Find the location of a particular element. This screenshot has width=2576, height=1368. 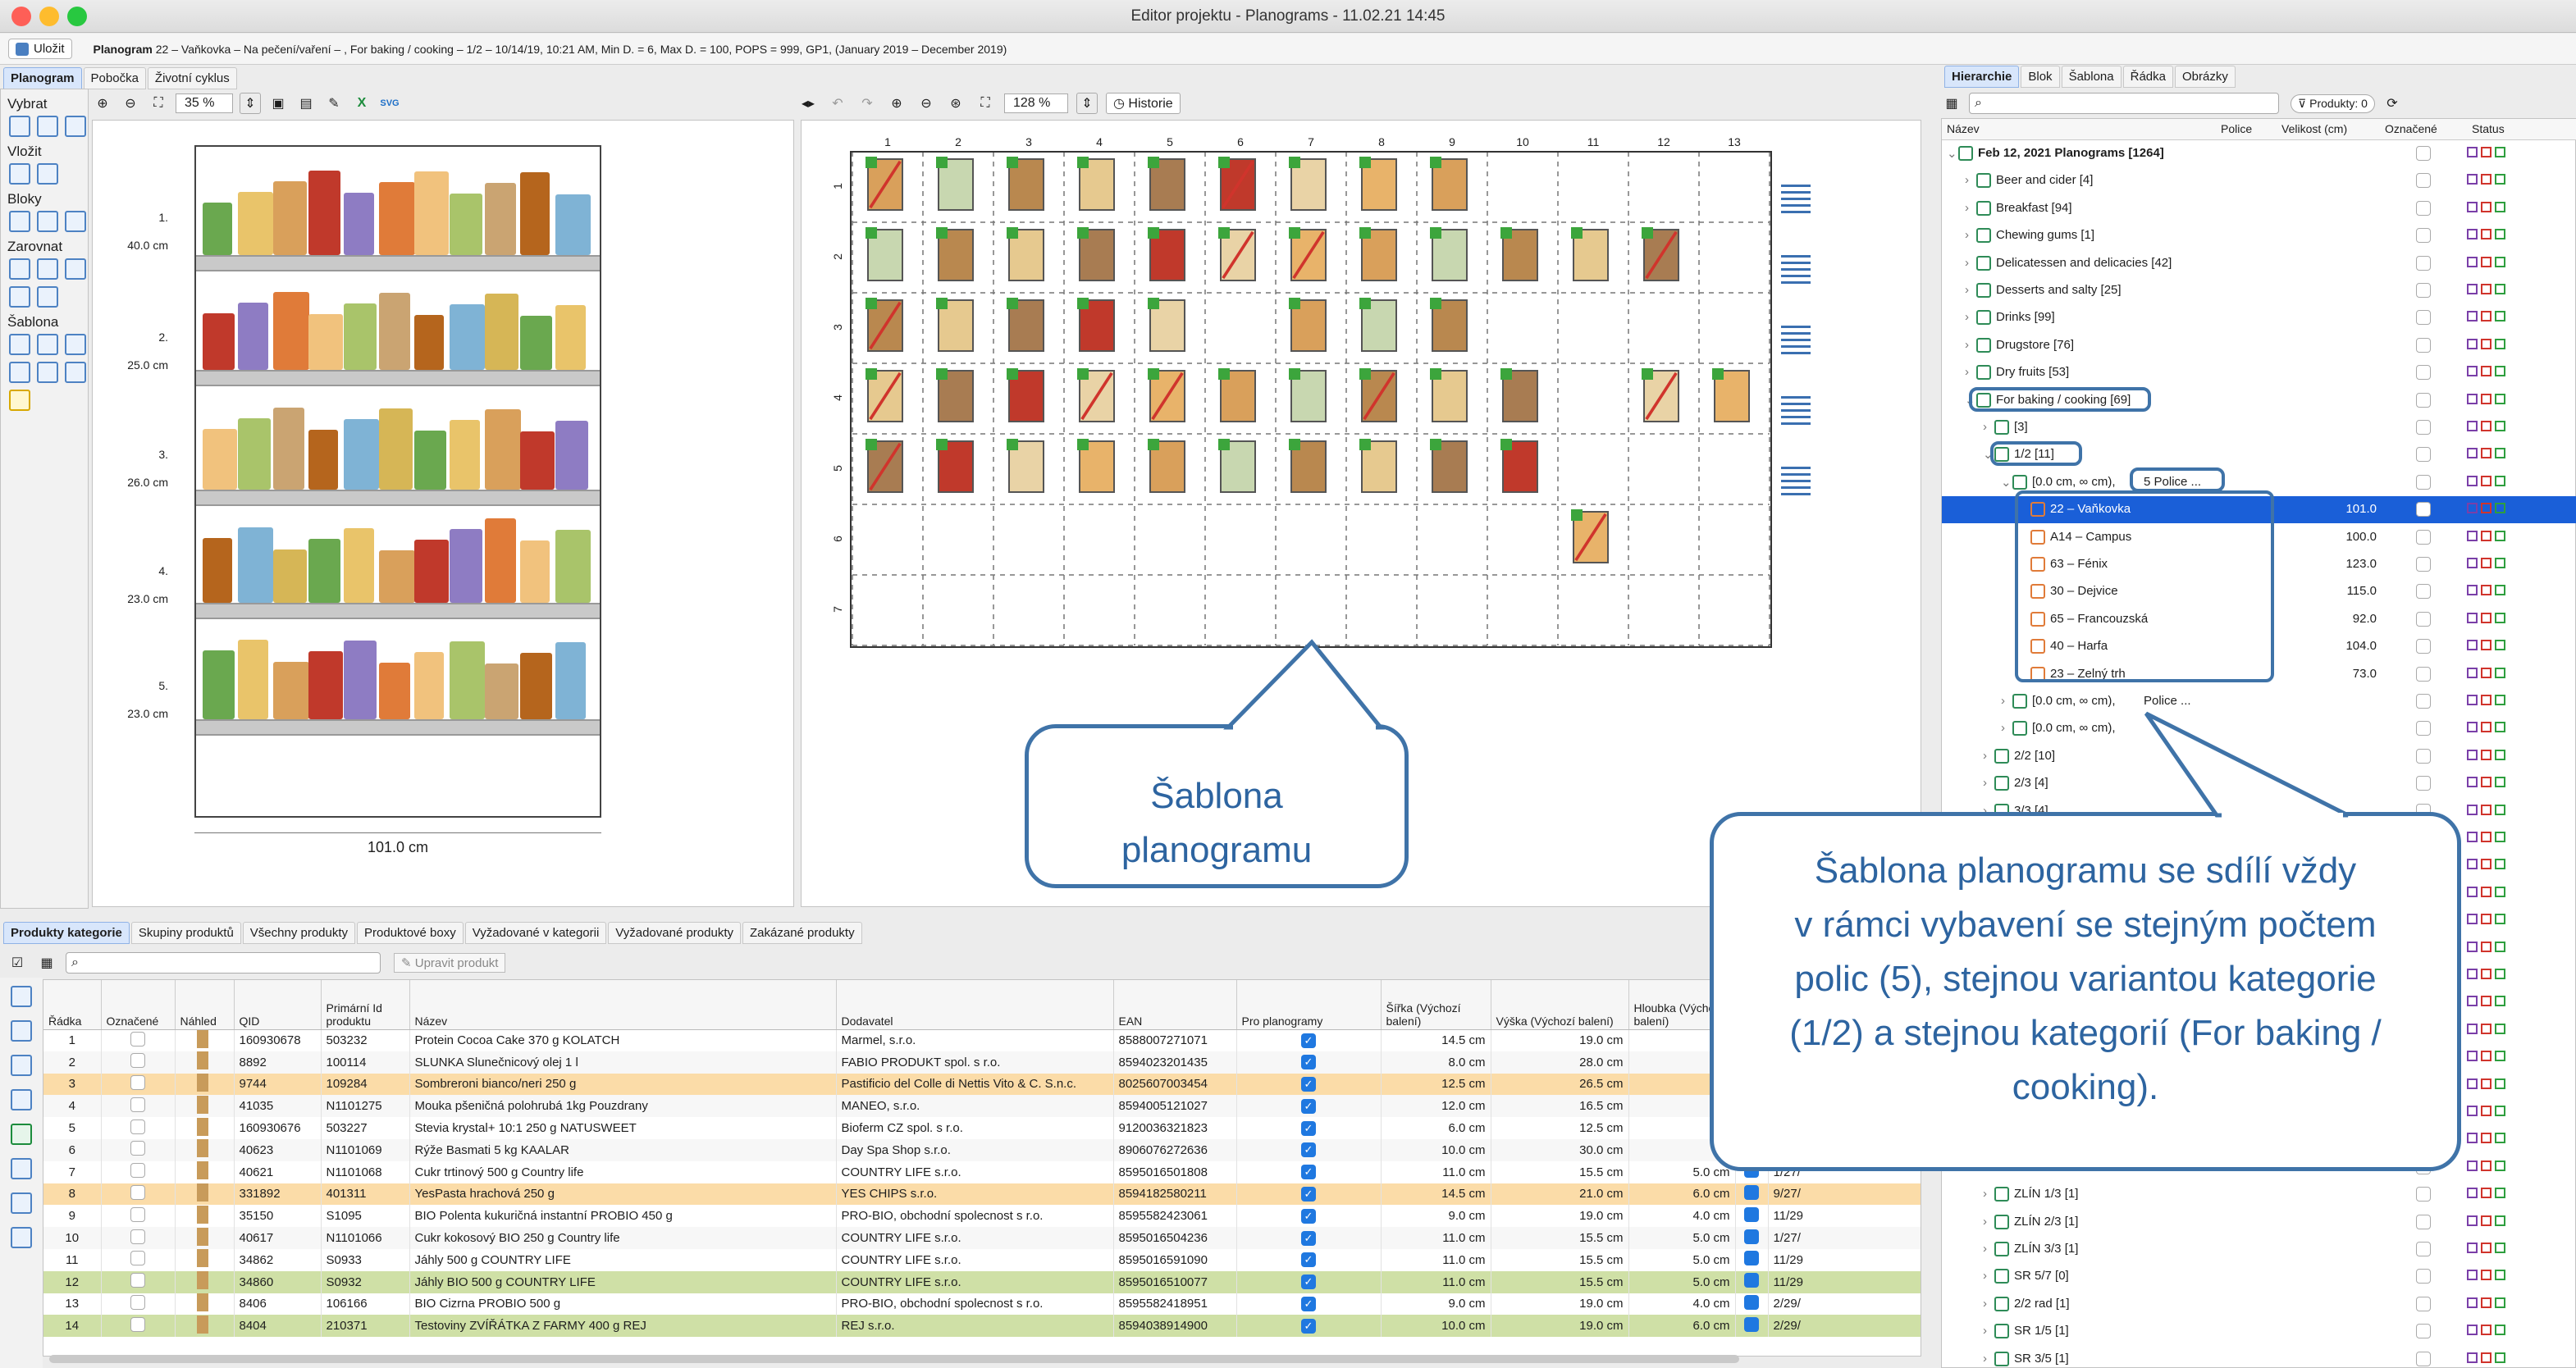

callout-big-pointer is located at coordinates (2247, 765).